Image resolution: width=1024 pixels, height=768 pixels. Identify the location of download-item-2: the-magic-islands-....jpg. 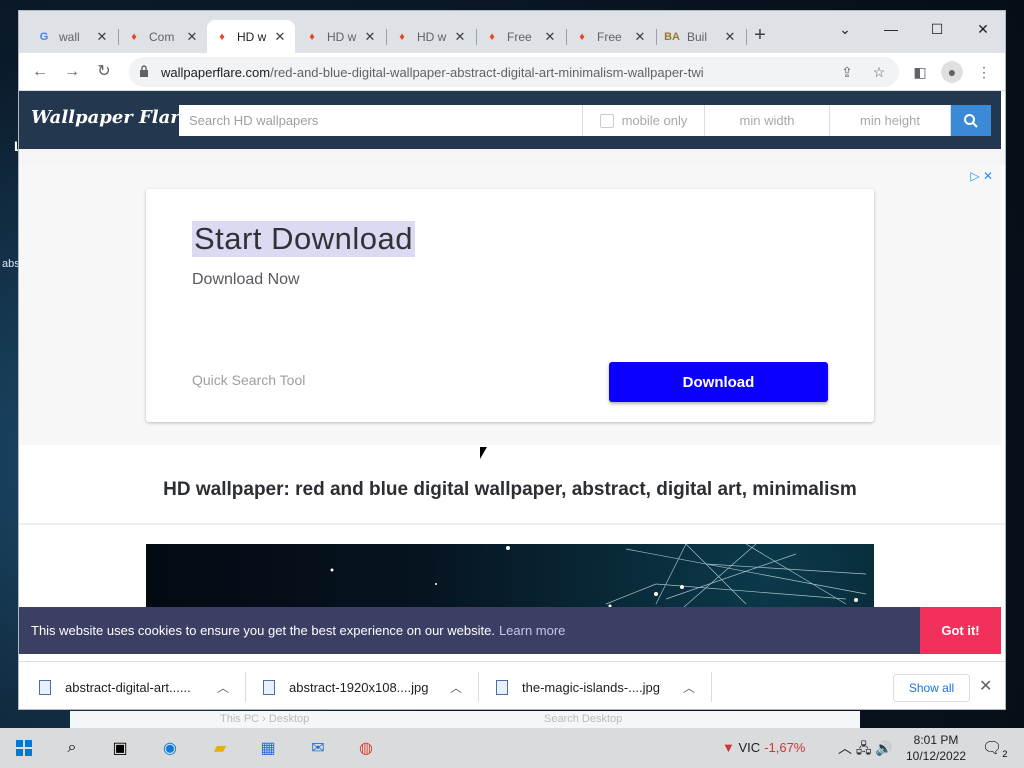
(601, 685).